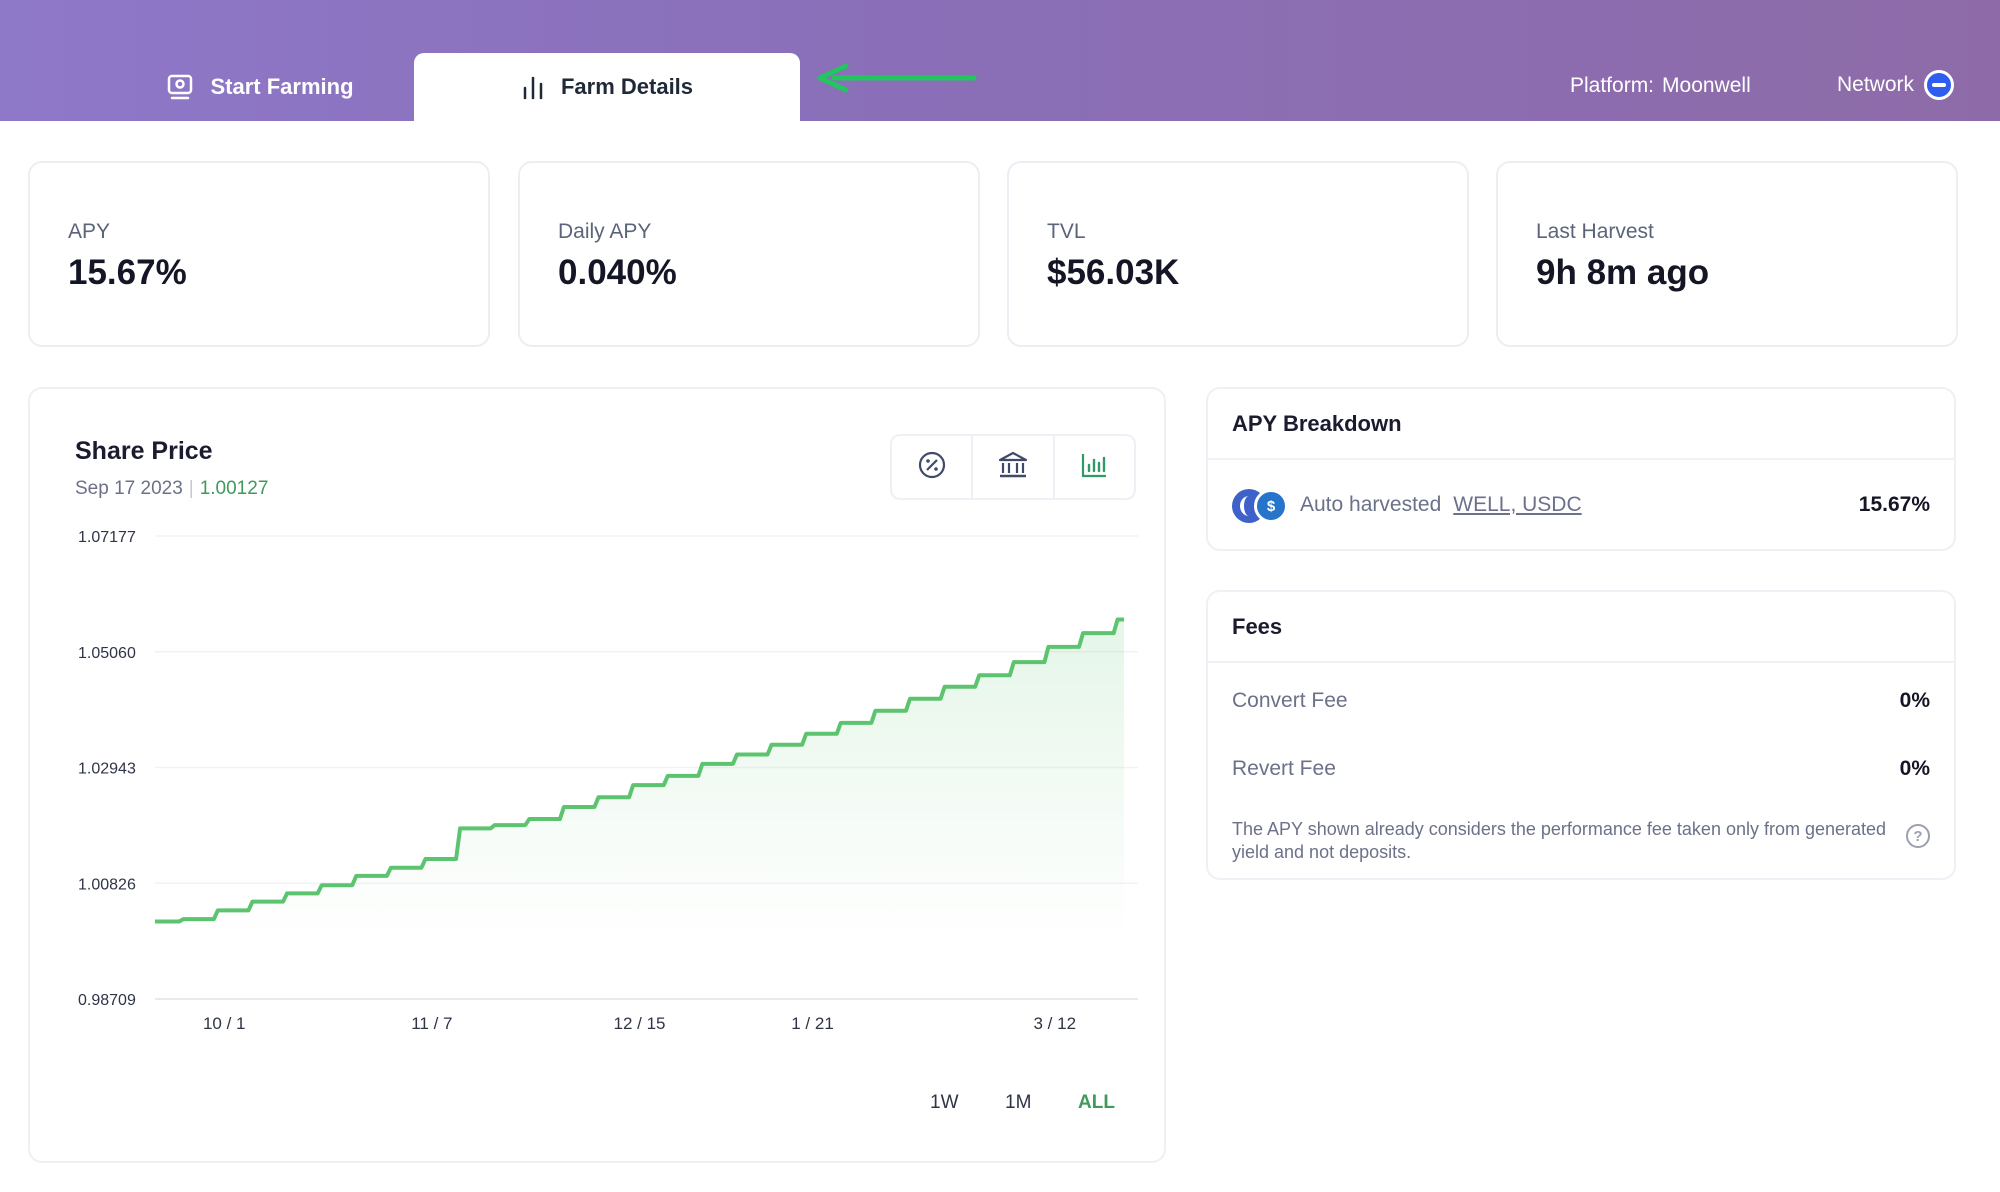 Image resolution: width=2000 pixels, height=1192 pixels. What do you see at coordinates (1238, 254) in the screenshot?
I see `stat-card-tvl: TVL $56.03K` at bounding box center [1238, 254].